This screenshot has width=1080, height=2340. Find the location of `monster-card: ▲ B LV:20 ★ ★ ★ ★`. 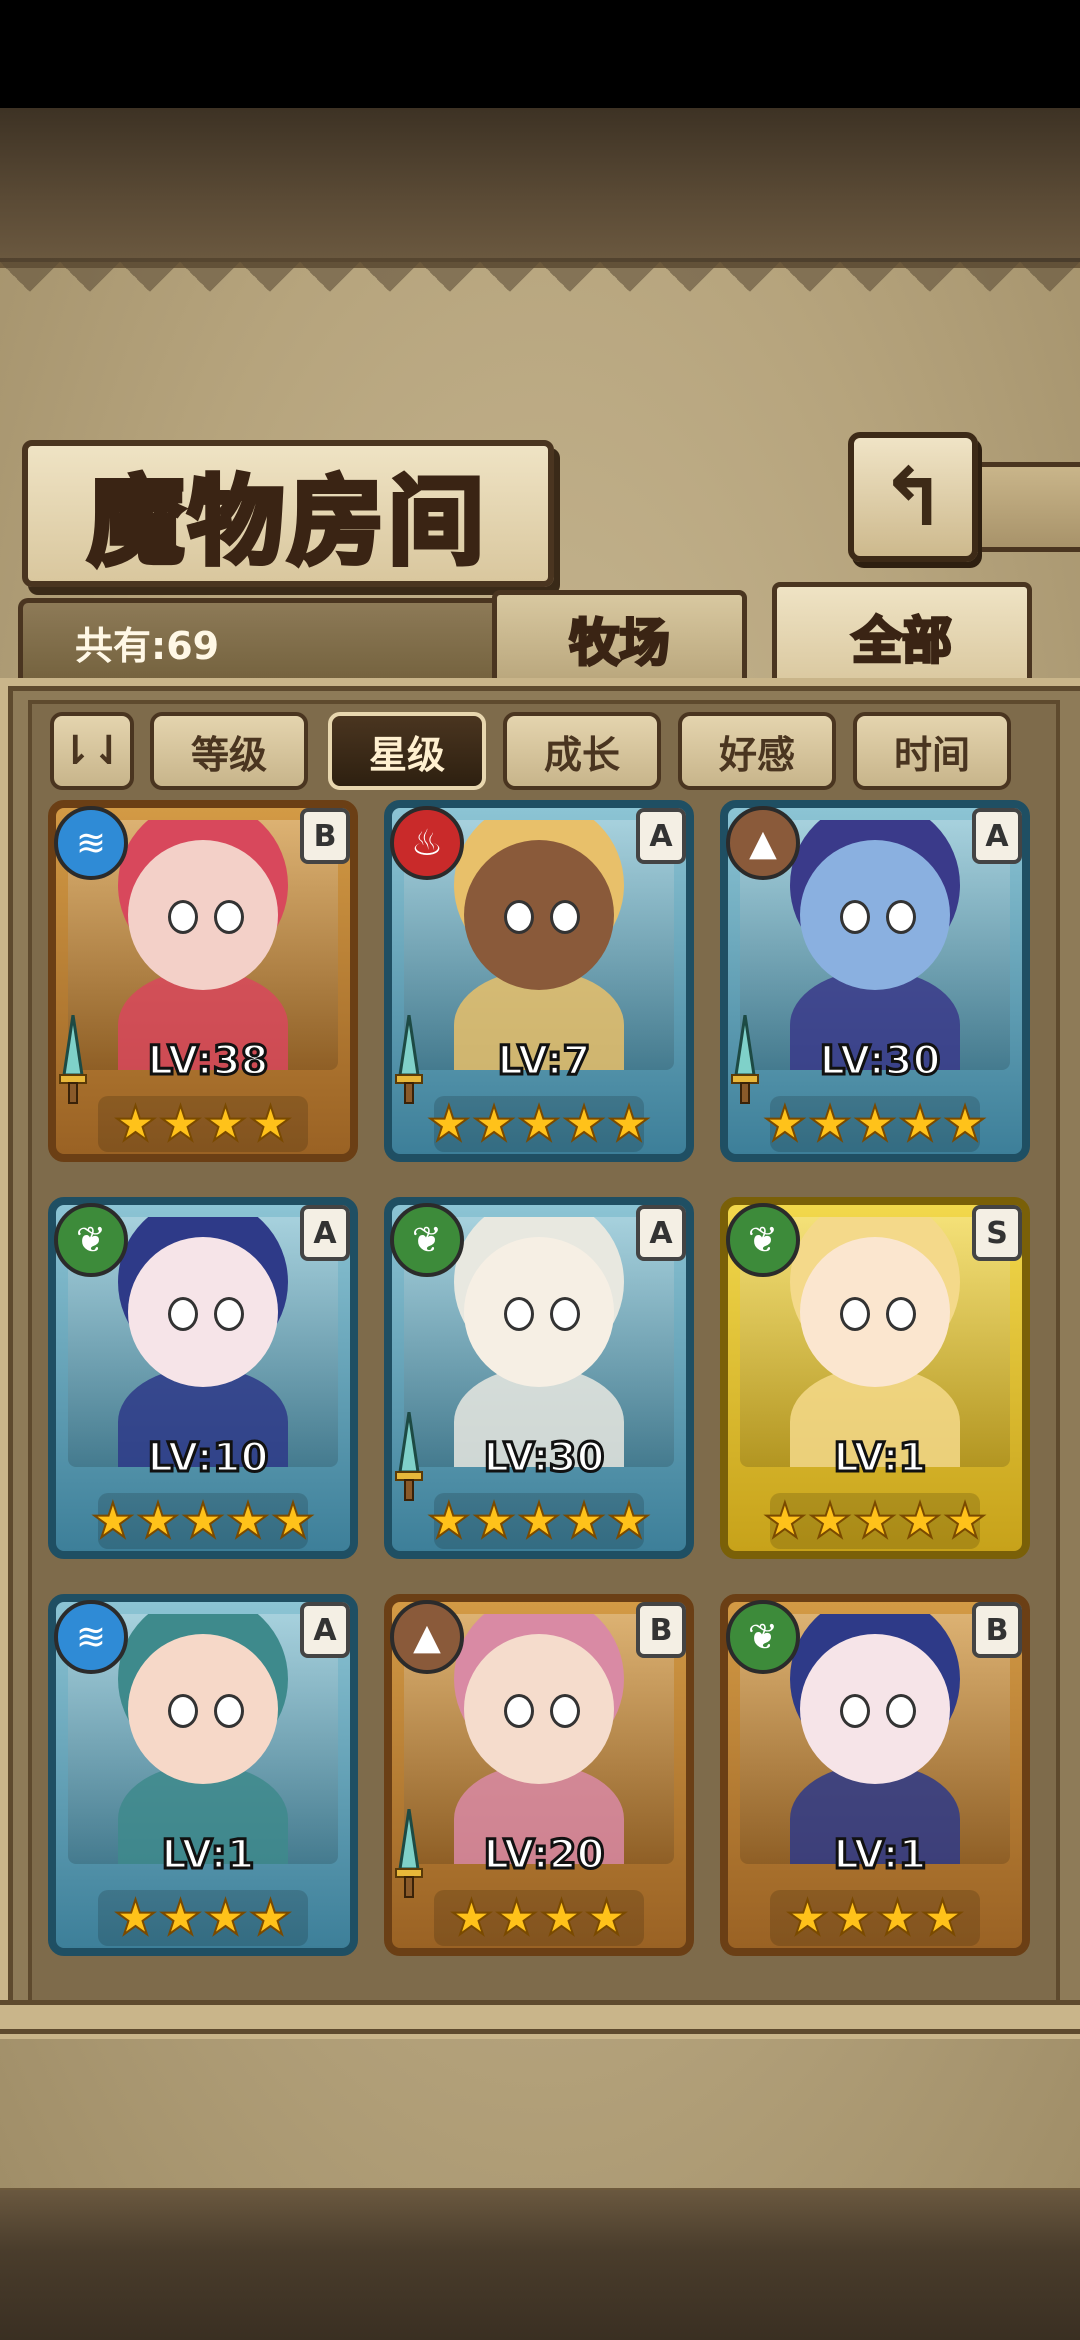

monster-card: ▲ B LV:20 ★ ★ ★ ★ is located at coordinates (539, 1775).